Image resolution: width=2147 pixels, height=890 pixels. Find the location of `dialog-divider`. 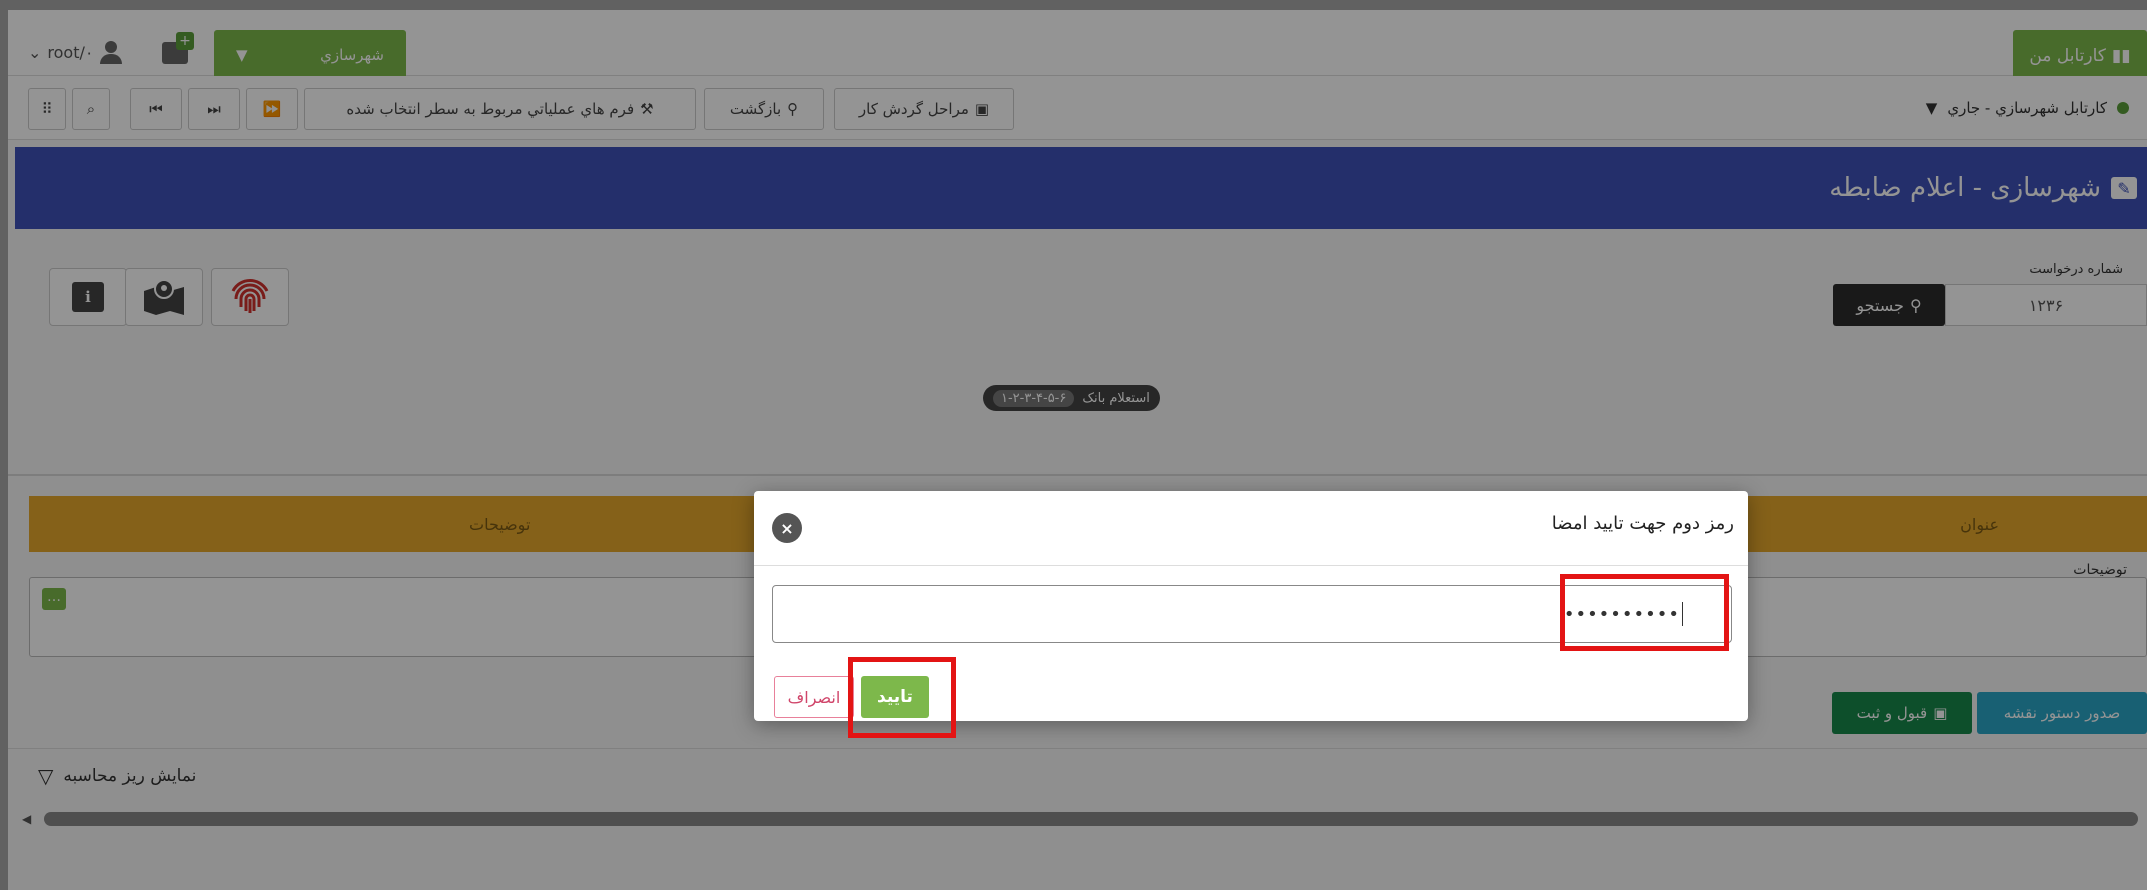

dialog-divider is located at coordinates (1251, 565).